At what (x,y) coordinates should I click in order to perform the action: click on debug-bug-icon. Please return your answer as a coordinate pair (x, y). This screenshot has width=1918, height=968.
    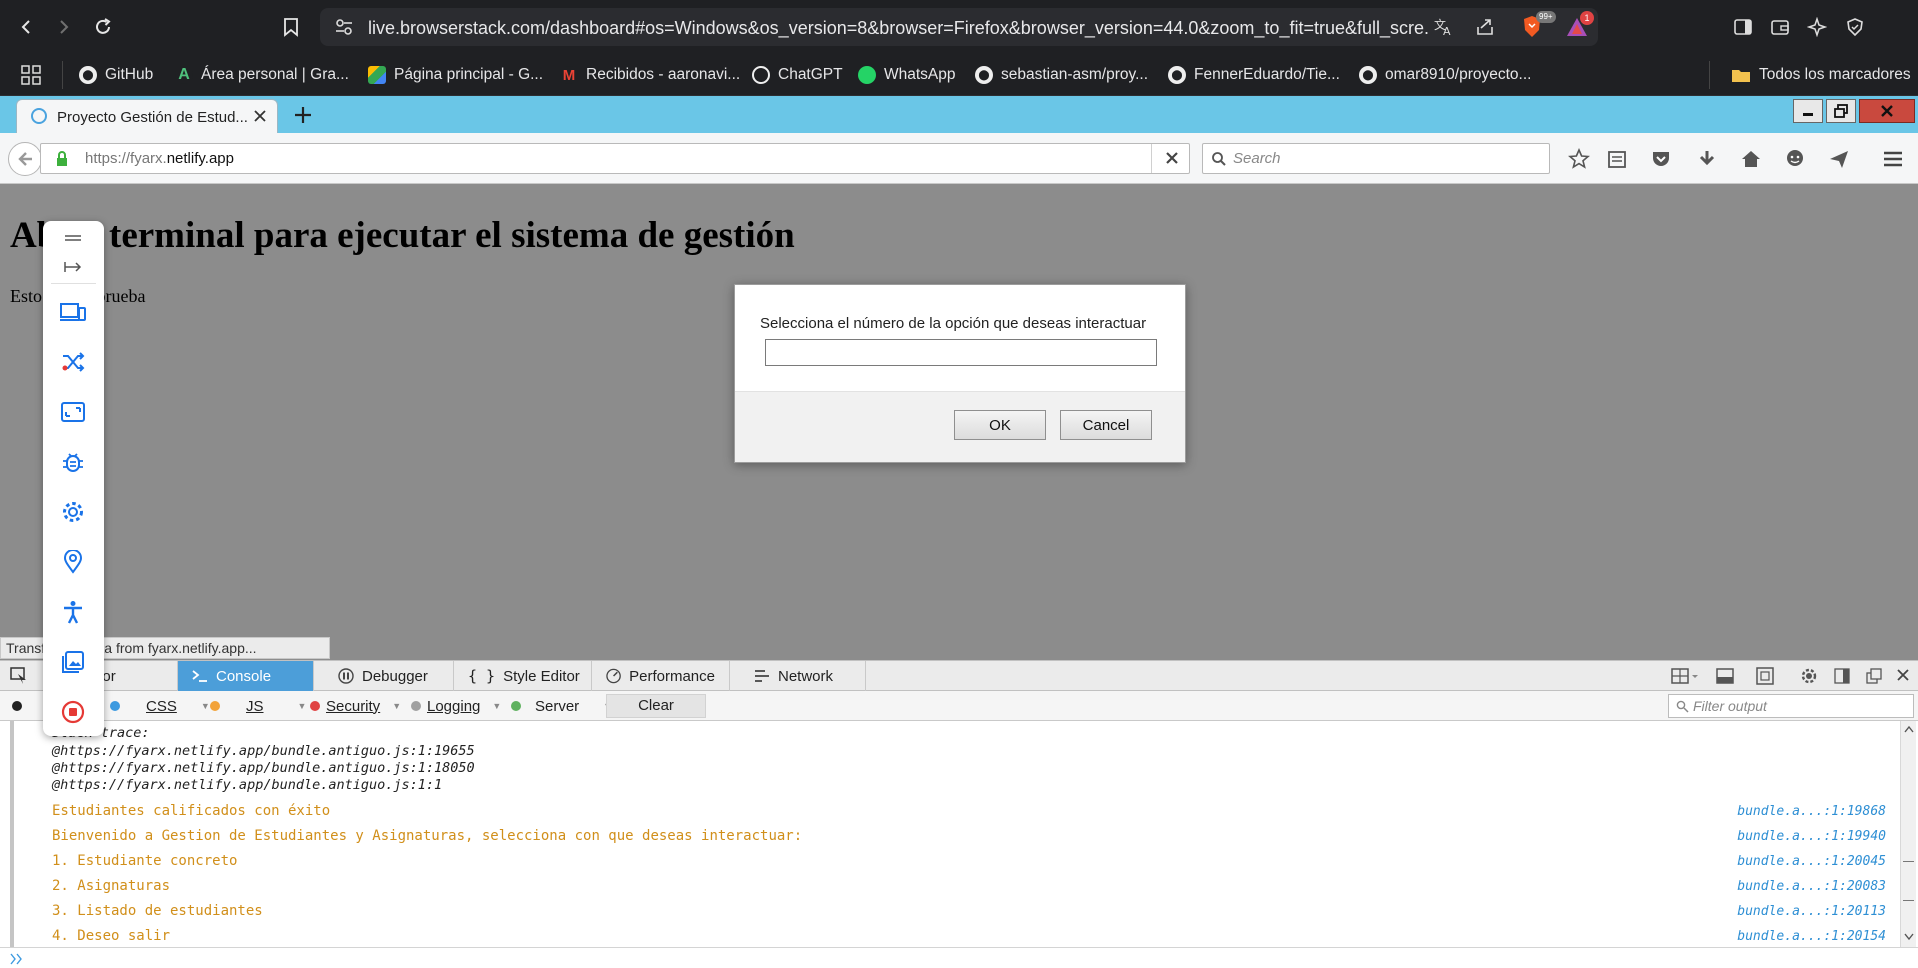
    Looking at the image, I should click on (73, 462).